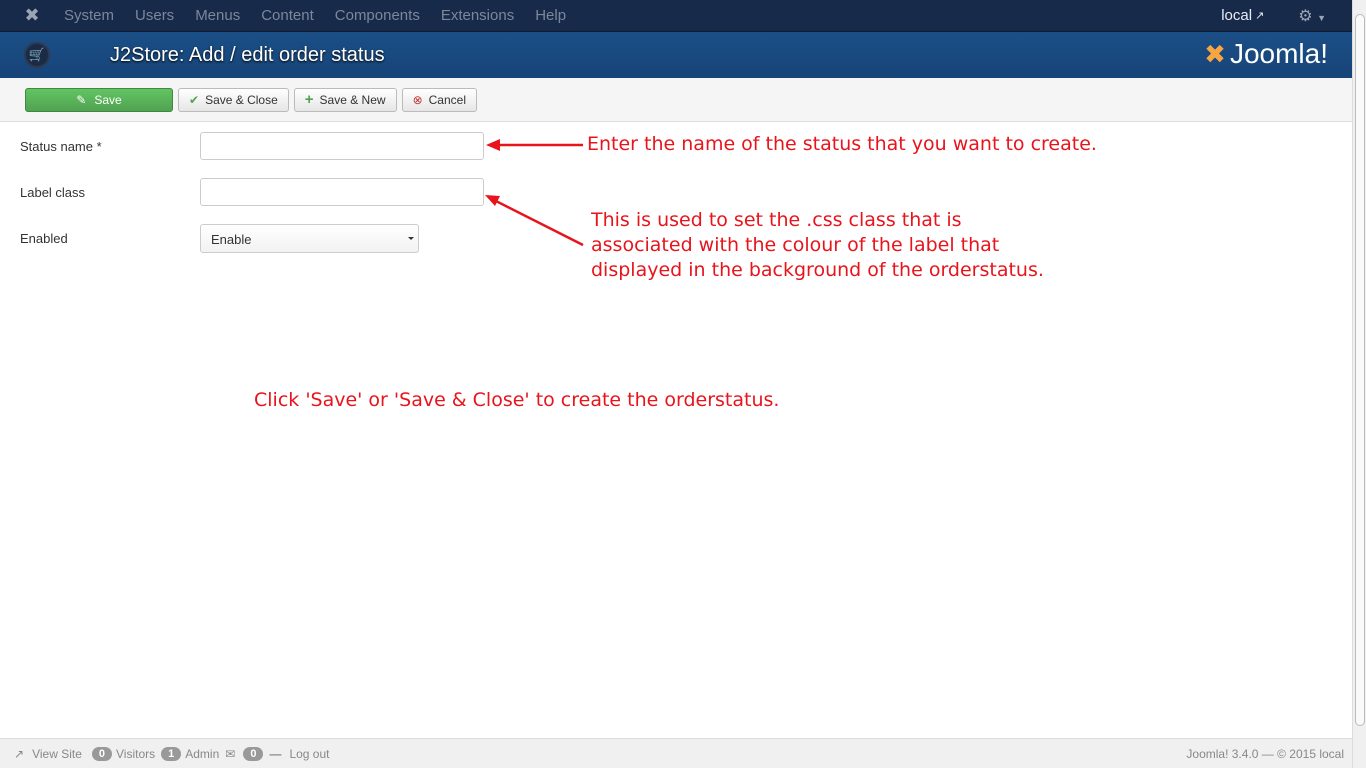 The width and height of the screenshot is (1366, 768). Describe the element at coordinates (230, 753) in the screenshot. I see `envelope-icon: ✉` at that location.